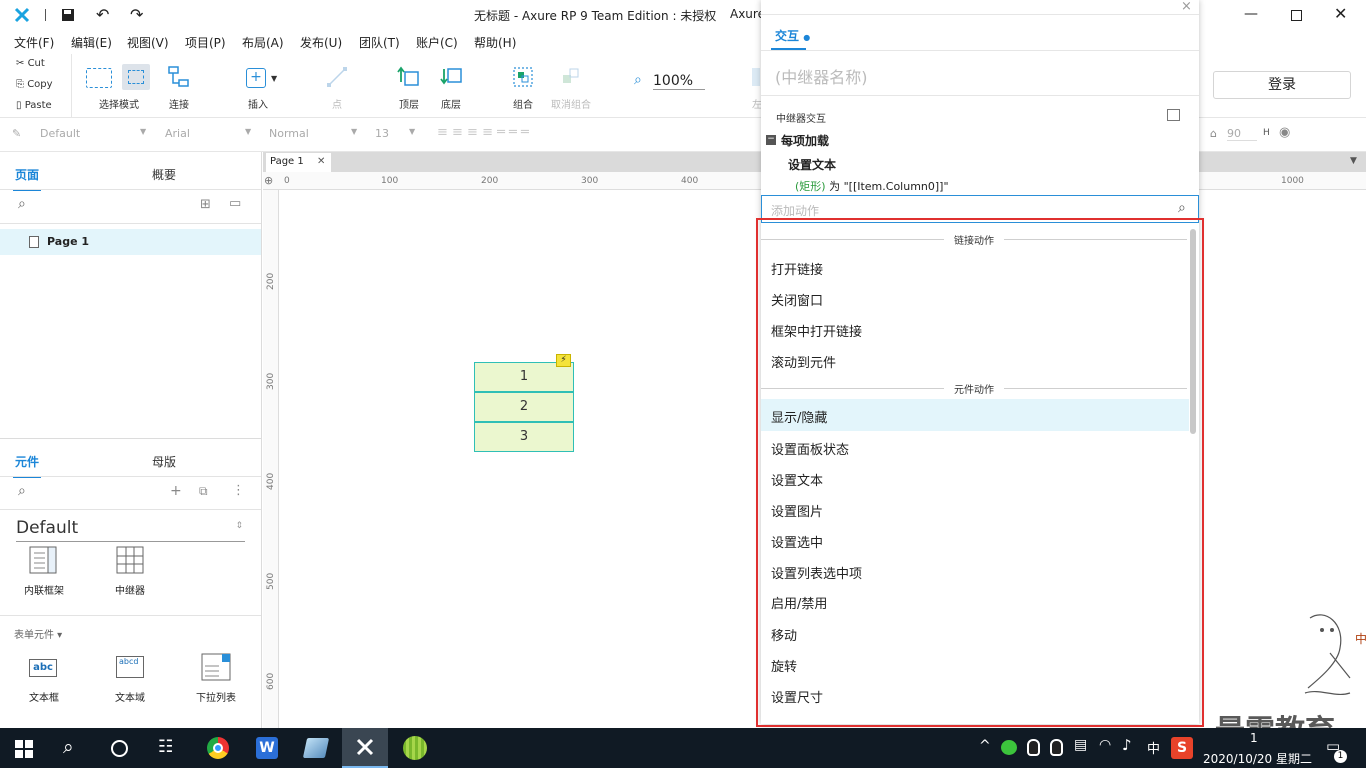  What do you see at coordinates (415, 748) in the screenshot?
I see `app-green-icon` at bounding box center [415, 748].